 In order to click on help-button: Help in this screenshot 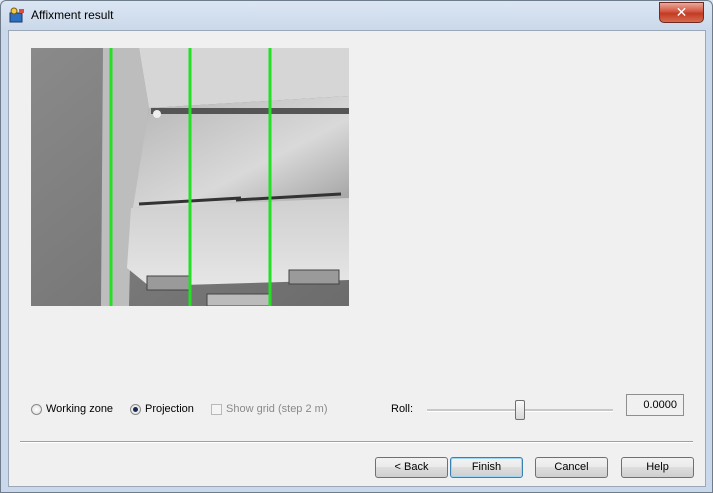, I will do `click(657, 467)`.